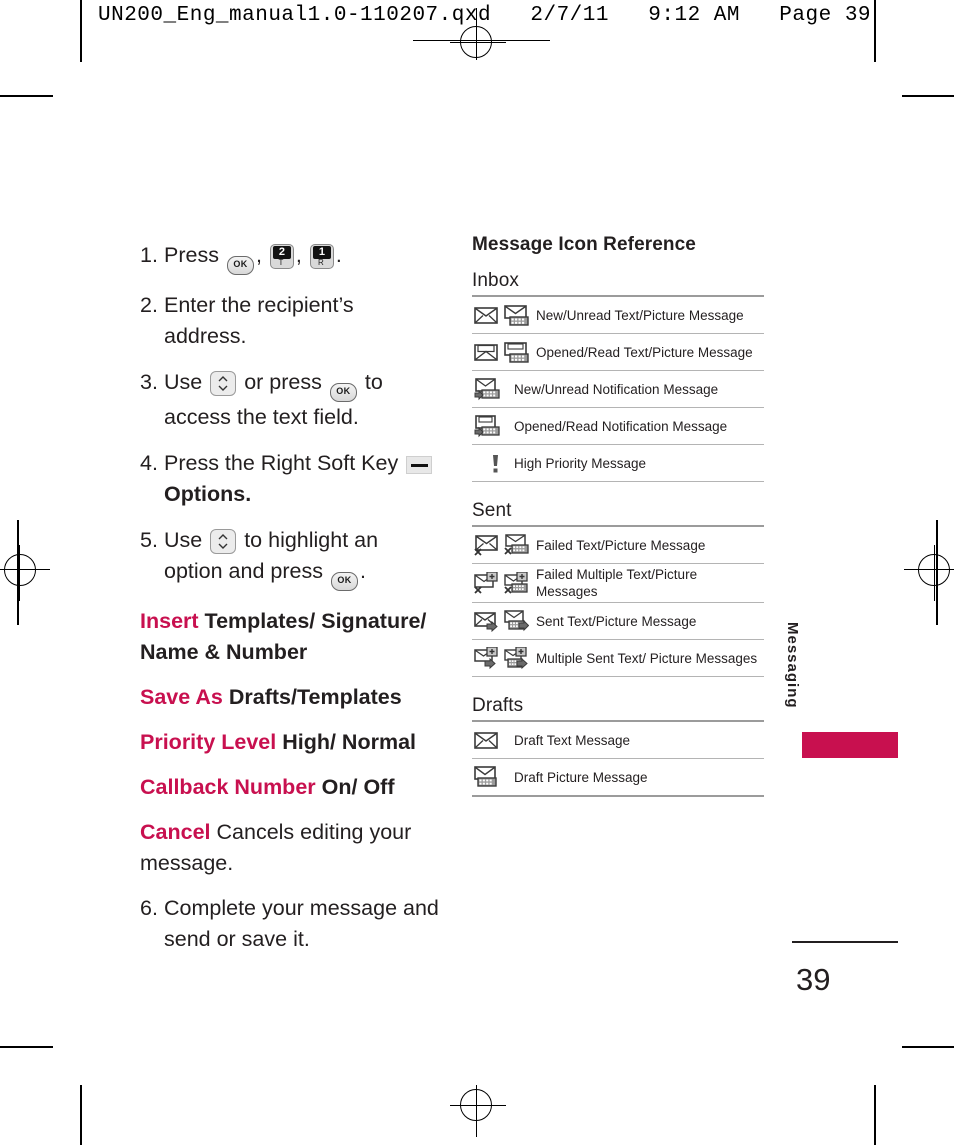 The height and width of the screenshot is (1145, 954). I want to click on step-1: 1. Press OK, 2T, 1R., so click(290, 257).